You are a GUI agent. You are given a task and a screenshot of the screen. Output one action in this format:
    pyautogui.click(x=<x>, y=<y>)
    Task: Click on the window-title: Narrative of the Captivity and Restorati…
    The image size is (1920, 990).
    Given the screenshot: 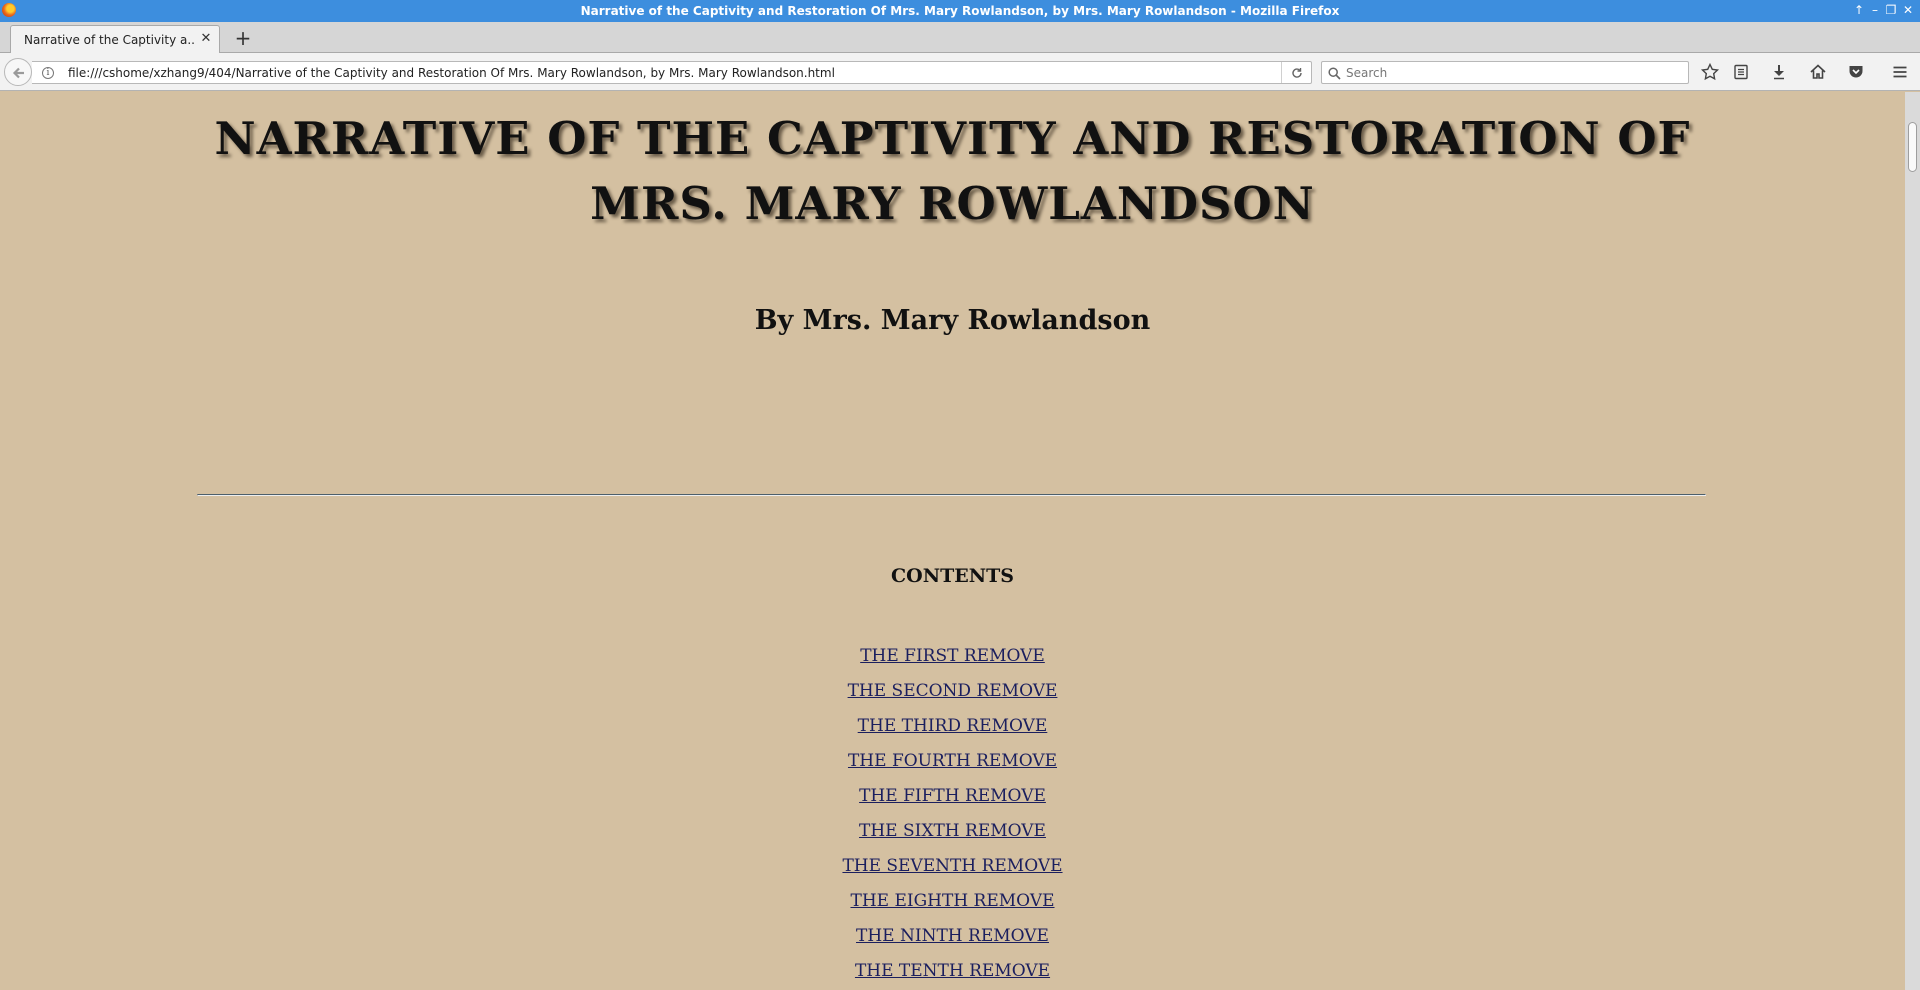 What is the action you would take?
    pyautogui.click(x=960, y=11)
    